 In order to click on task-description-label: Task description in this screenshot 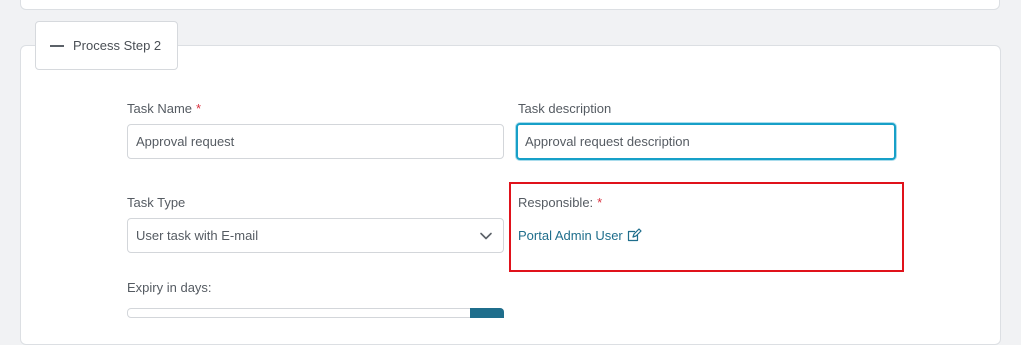, I will do `click(564, 108)`.